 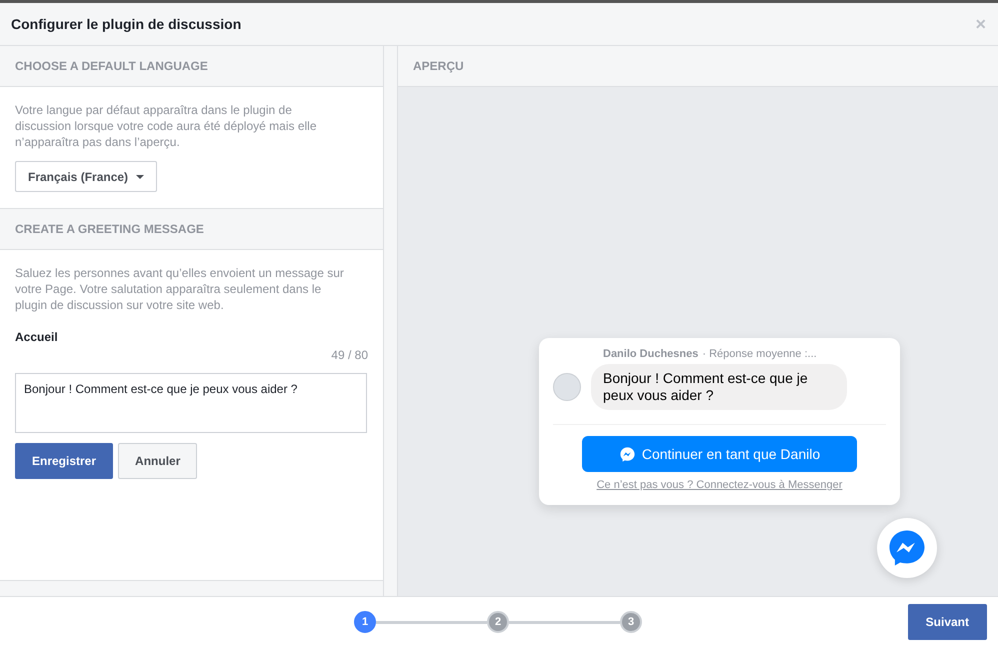 I want to click on greeting-input-field: Bonjour ! Comment est-ce que je peux vous aider ?, so click(x=191, y=403).